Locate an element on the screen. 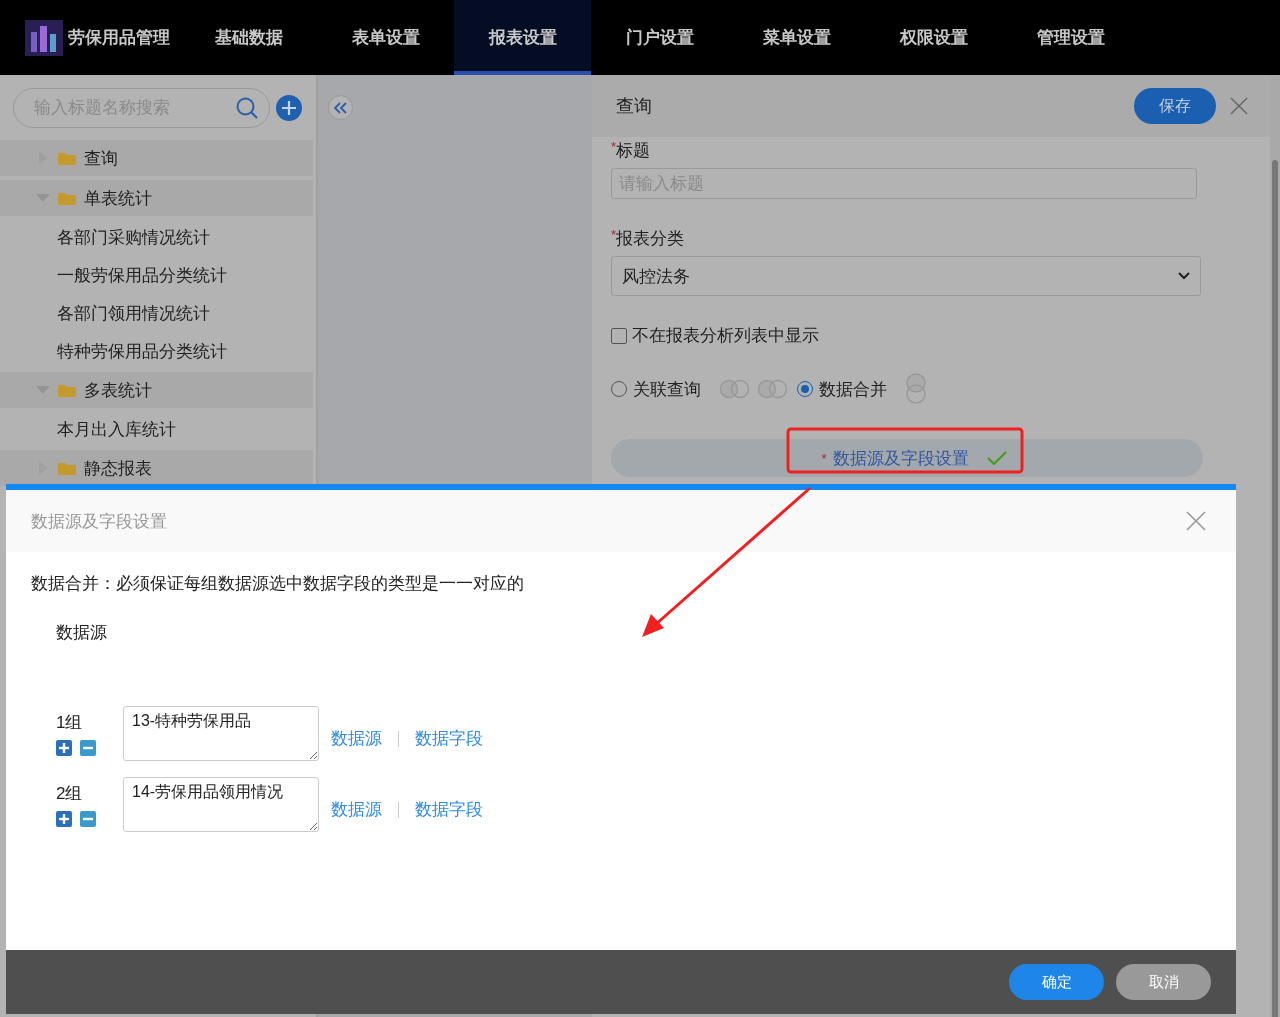 This screenshot has height=1017, width=1280. collapse-button is located at coordinates (340, 107).